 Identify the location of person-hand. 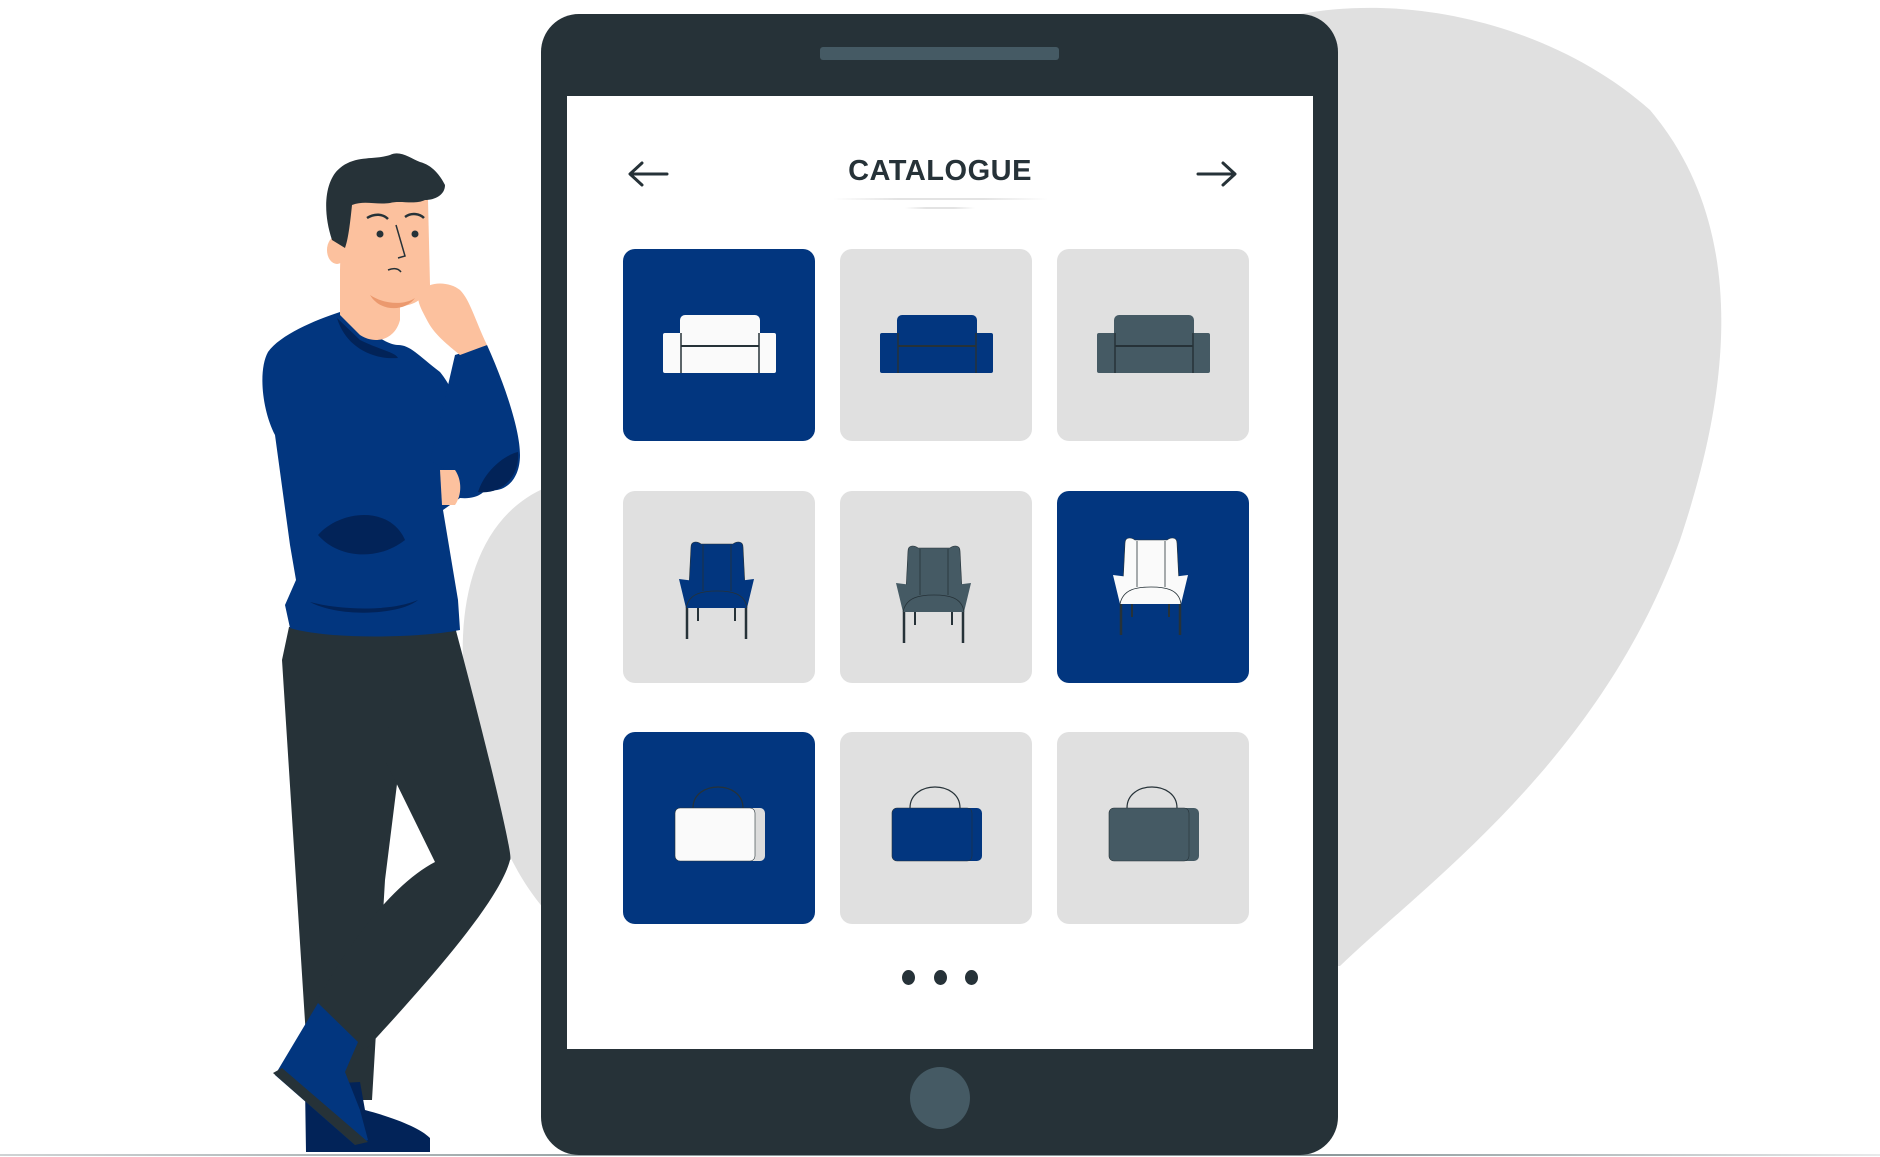
(452, 319).